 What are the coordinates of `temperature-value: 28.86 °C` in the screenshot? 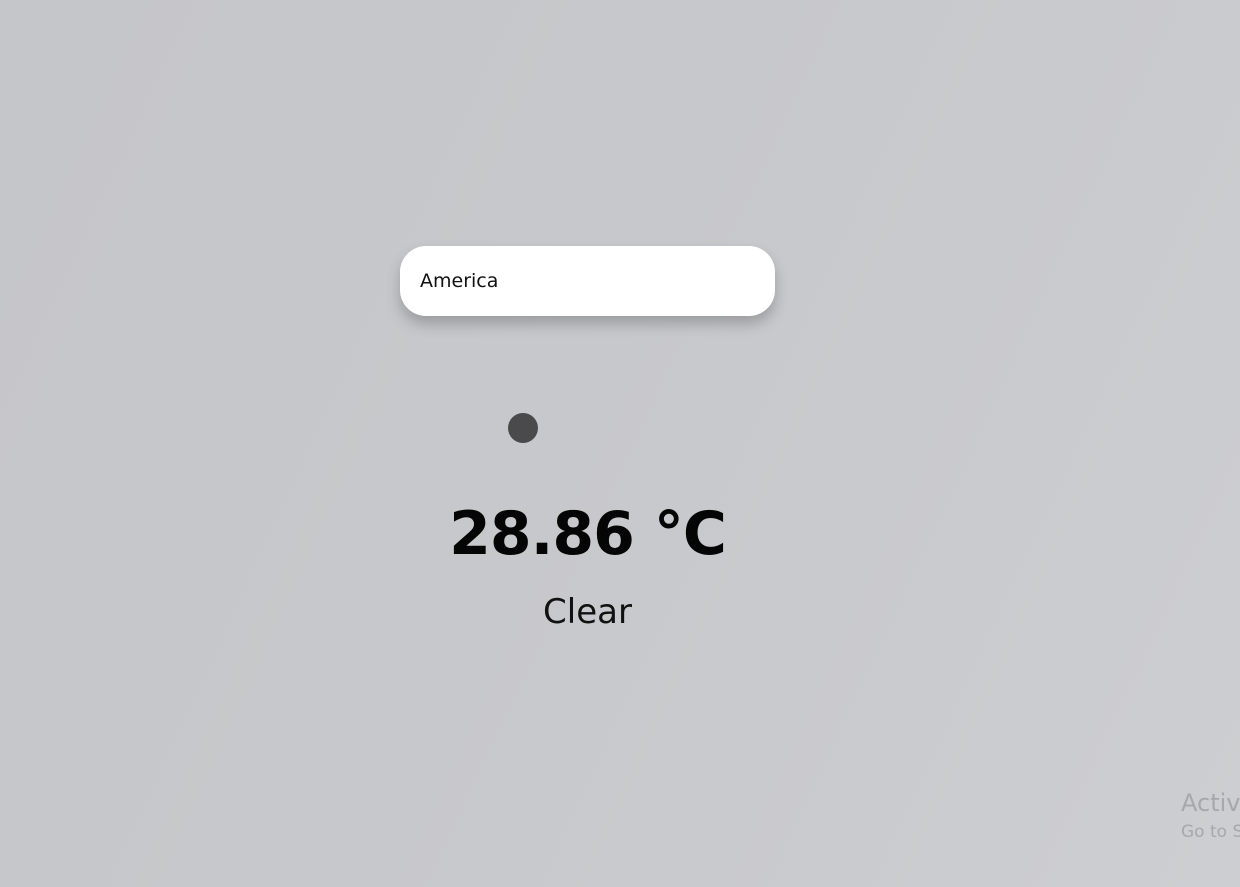 It's located at (588, 534).